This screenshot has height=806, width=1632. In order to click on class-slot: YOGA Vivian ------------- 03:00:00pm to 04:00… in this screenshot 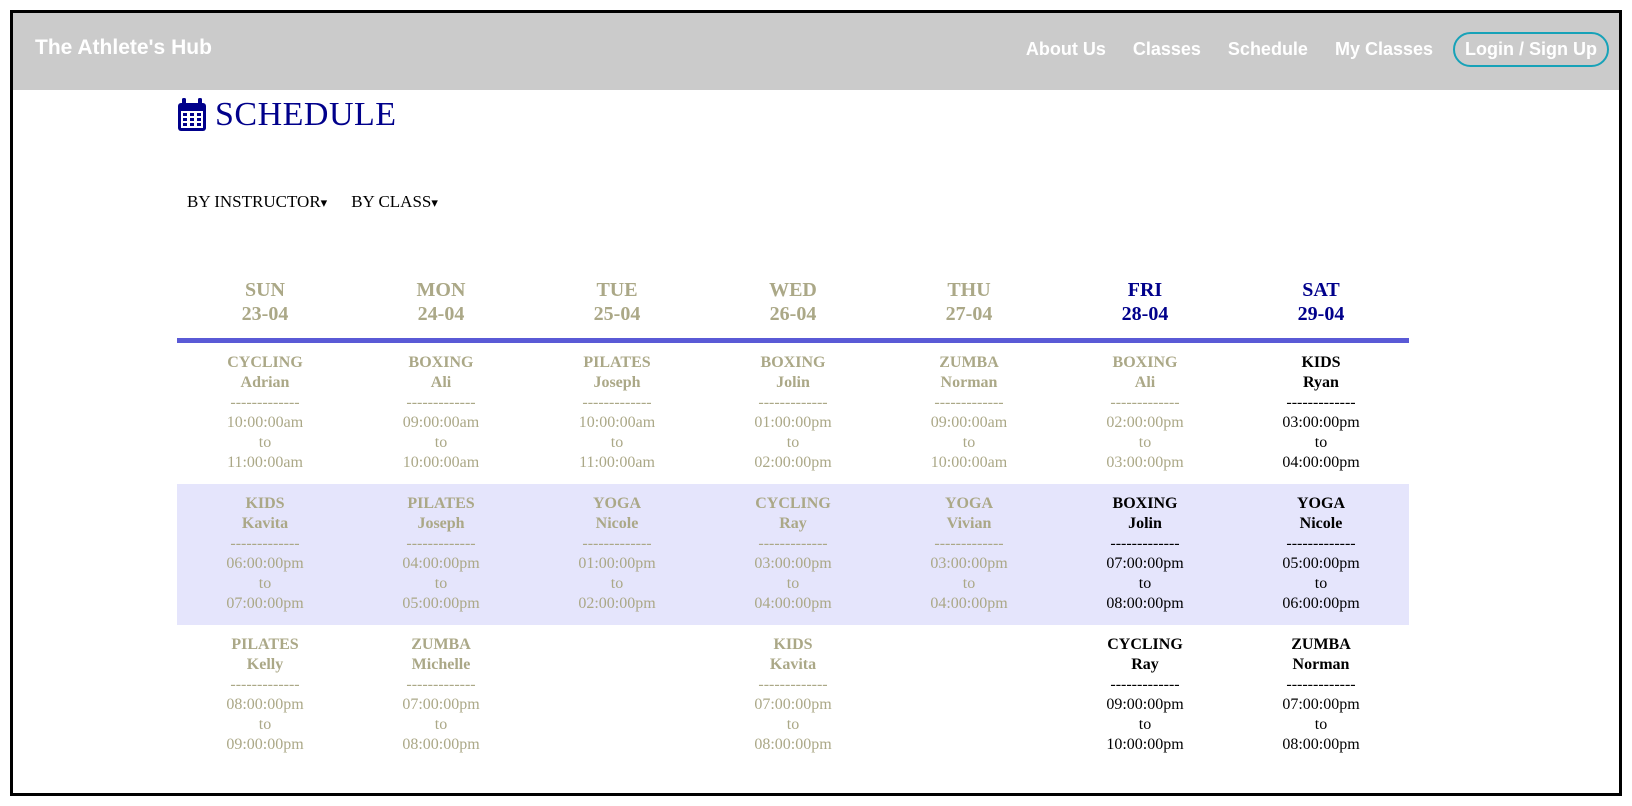, I will do `click(969, 554)`.